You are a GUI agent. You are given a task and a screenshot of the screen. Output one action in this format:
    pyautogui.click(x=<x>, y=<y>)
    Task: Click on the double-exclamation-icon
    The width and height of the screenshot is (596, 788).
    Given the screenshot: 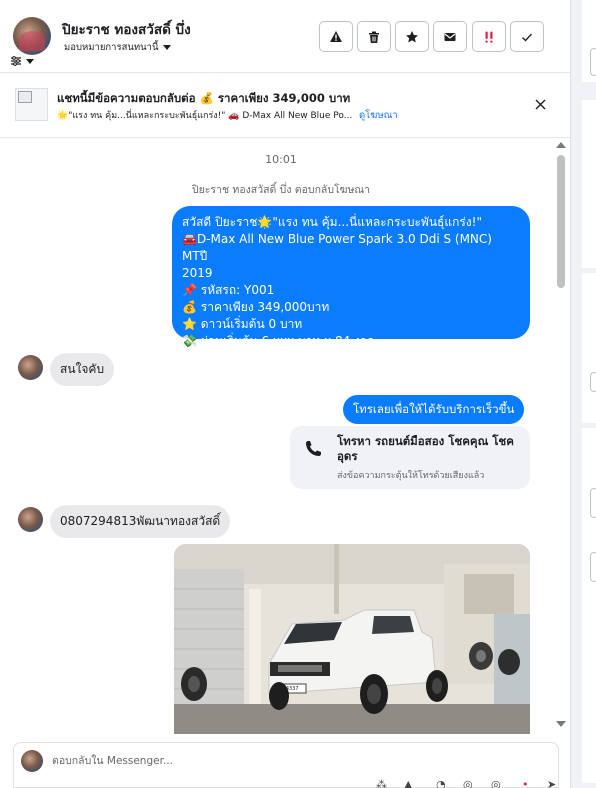 What is the action you would take?
    pyautogui.click(x=489, y=37)
    